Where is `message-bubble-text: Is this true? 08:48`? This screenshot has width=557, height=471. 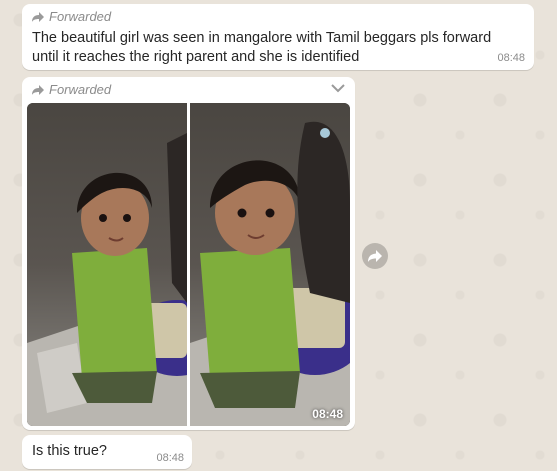 message-bubble-text: Is this true? 08:48 is located at coordinates (107, 452).